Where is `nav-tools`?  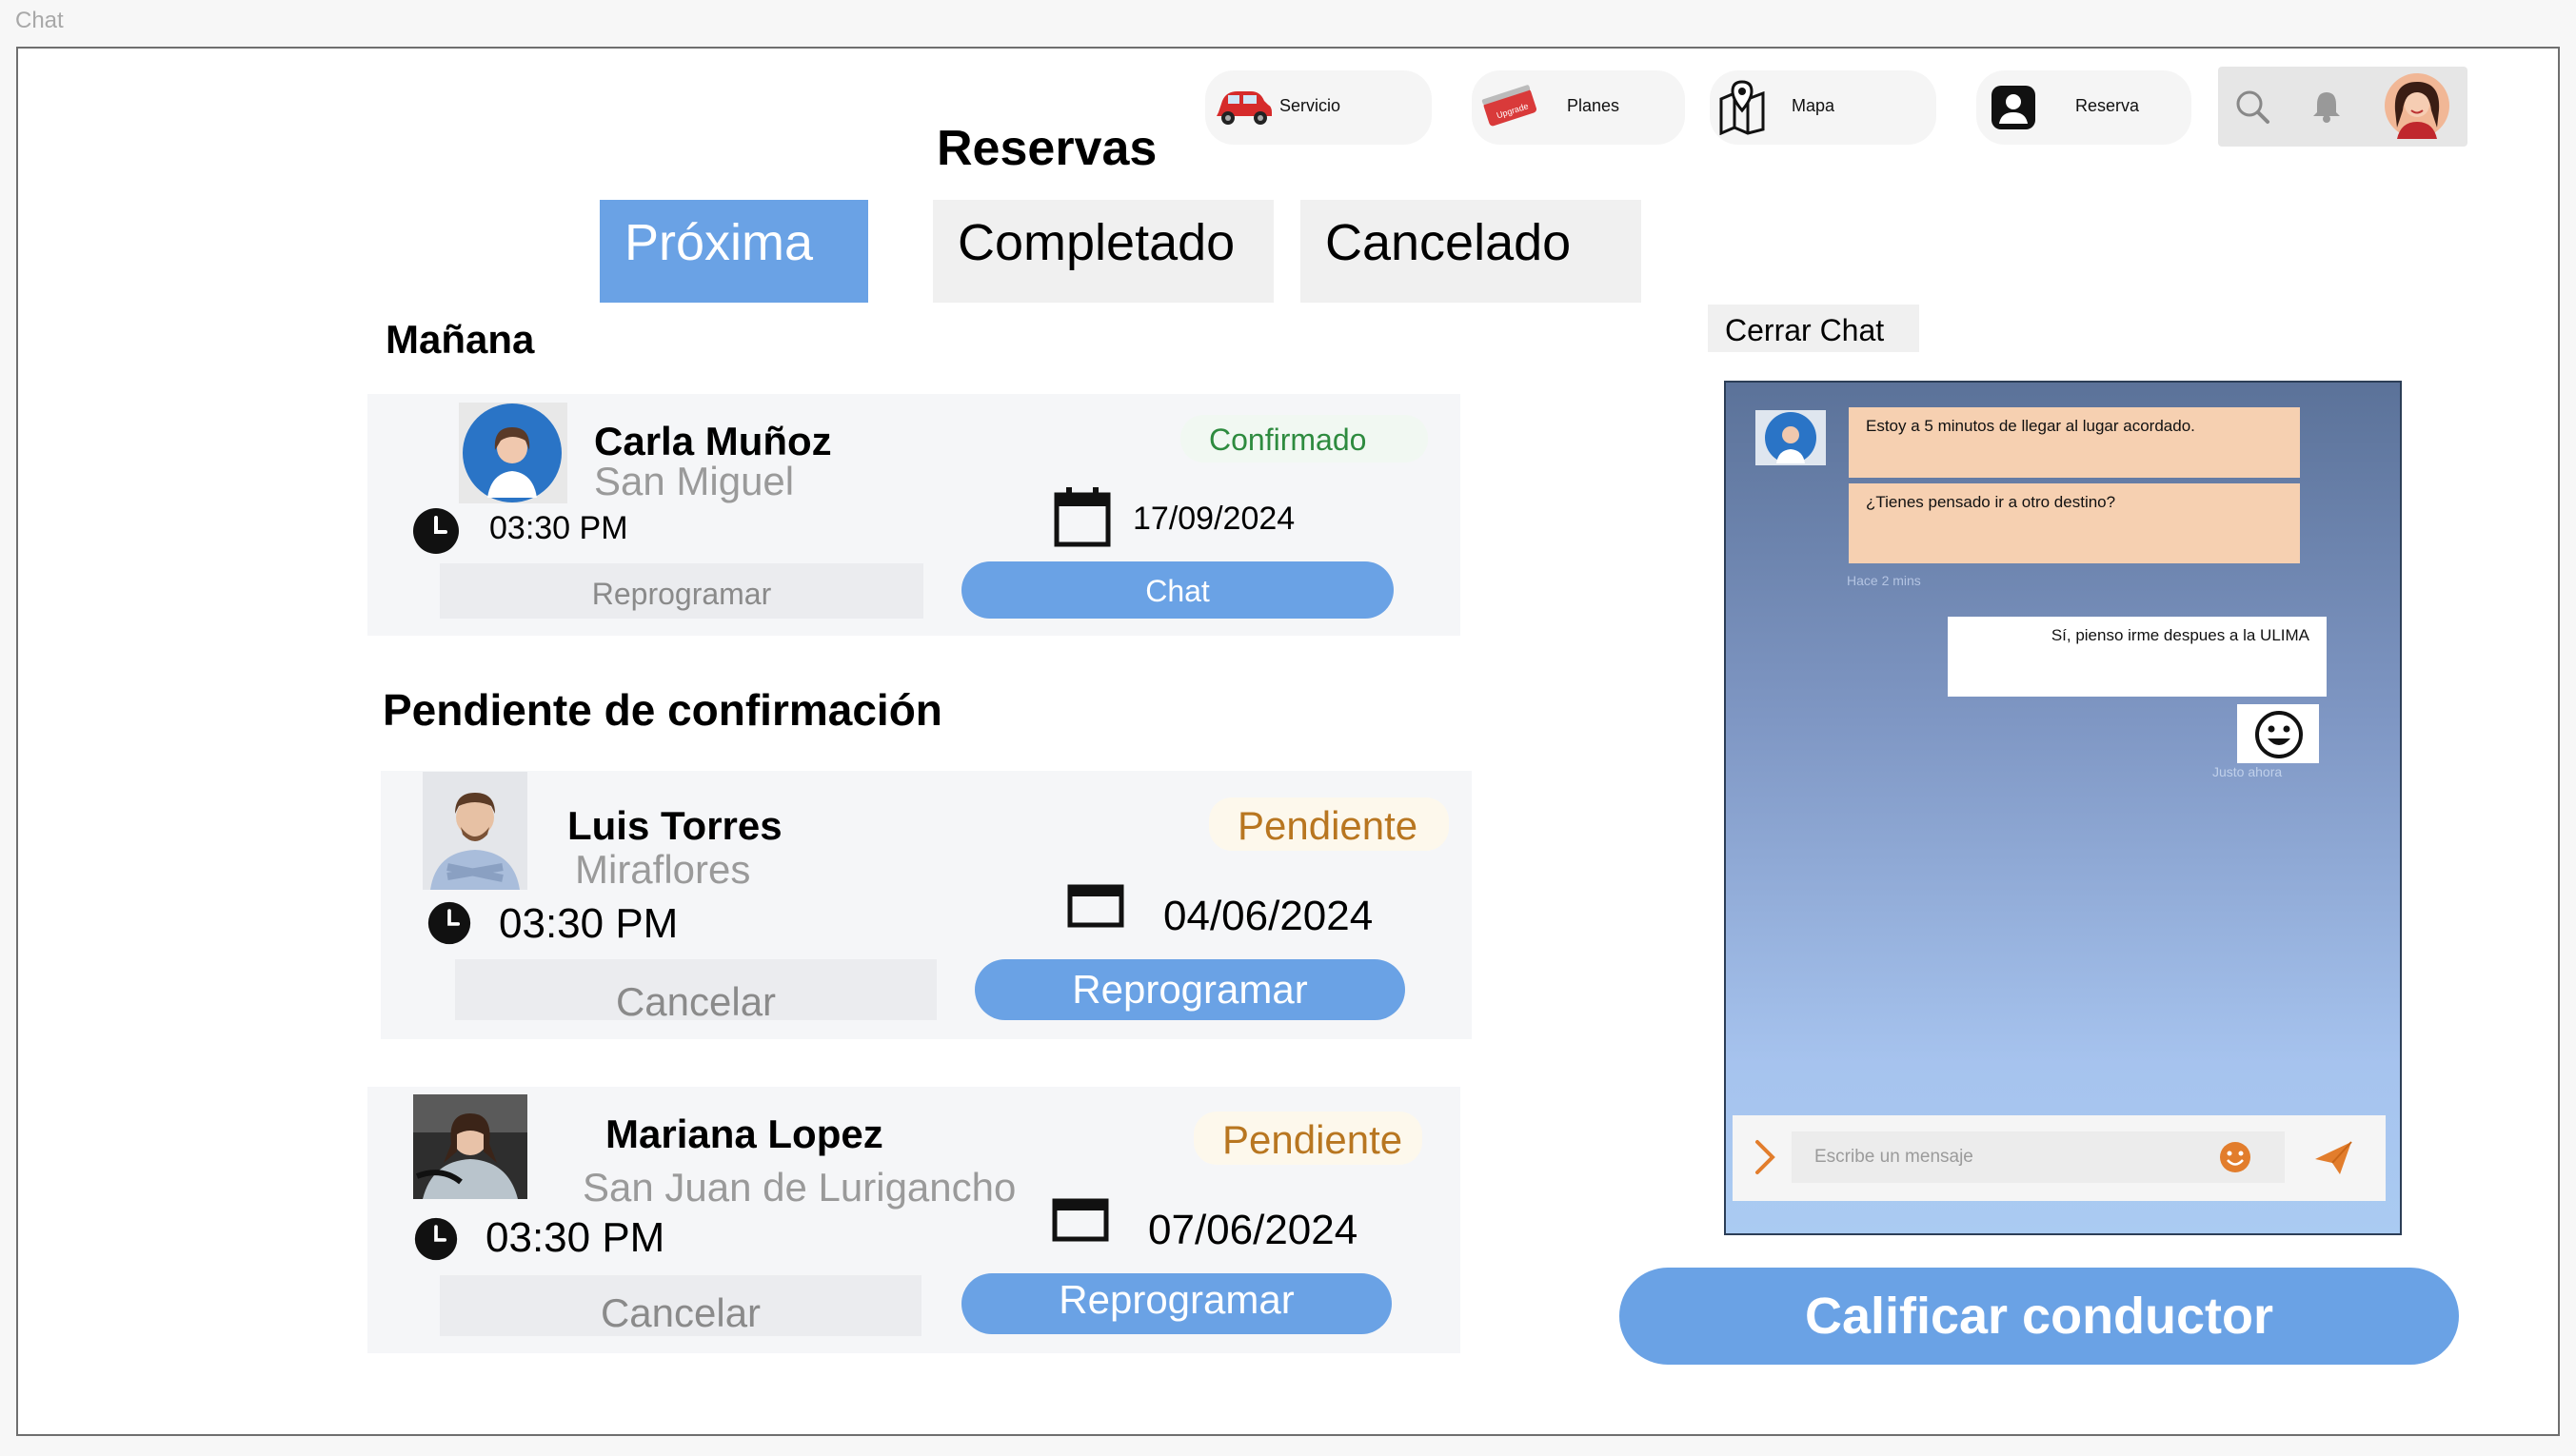
nav-tools is located at coordinates (2342, 107).